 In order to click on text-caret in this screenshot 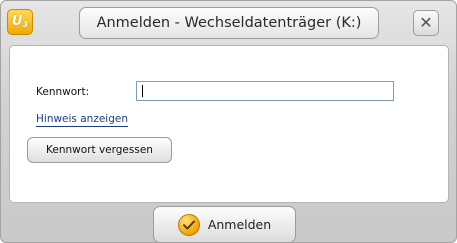, I will do `click(142, 91)`.